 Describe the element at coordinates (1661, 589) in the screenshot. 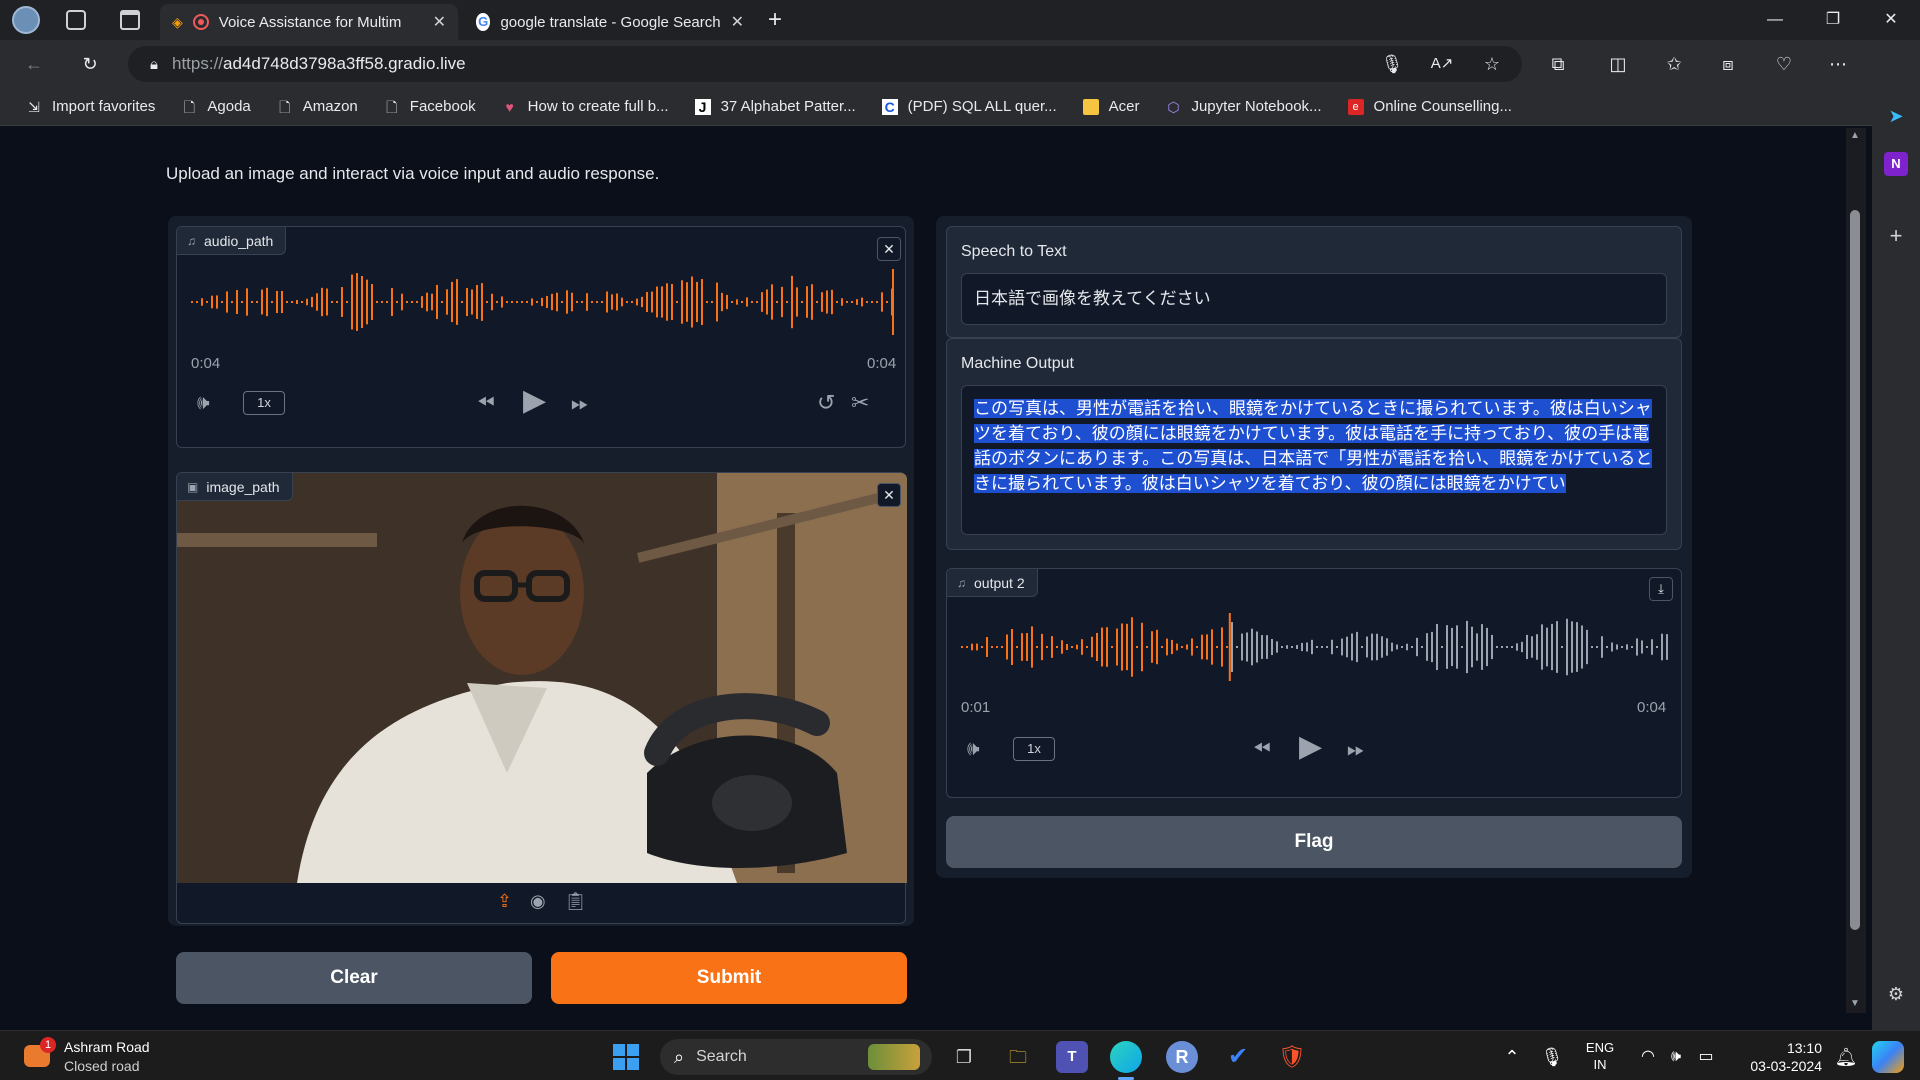

I see `download-icon: ⤓` at that location.